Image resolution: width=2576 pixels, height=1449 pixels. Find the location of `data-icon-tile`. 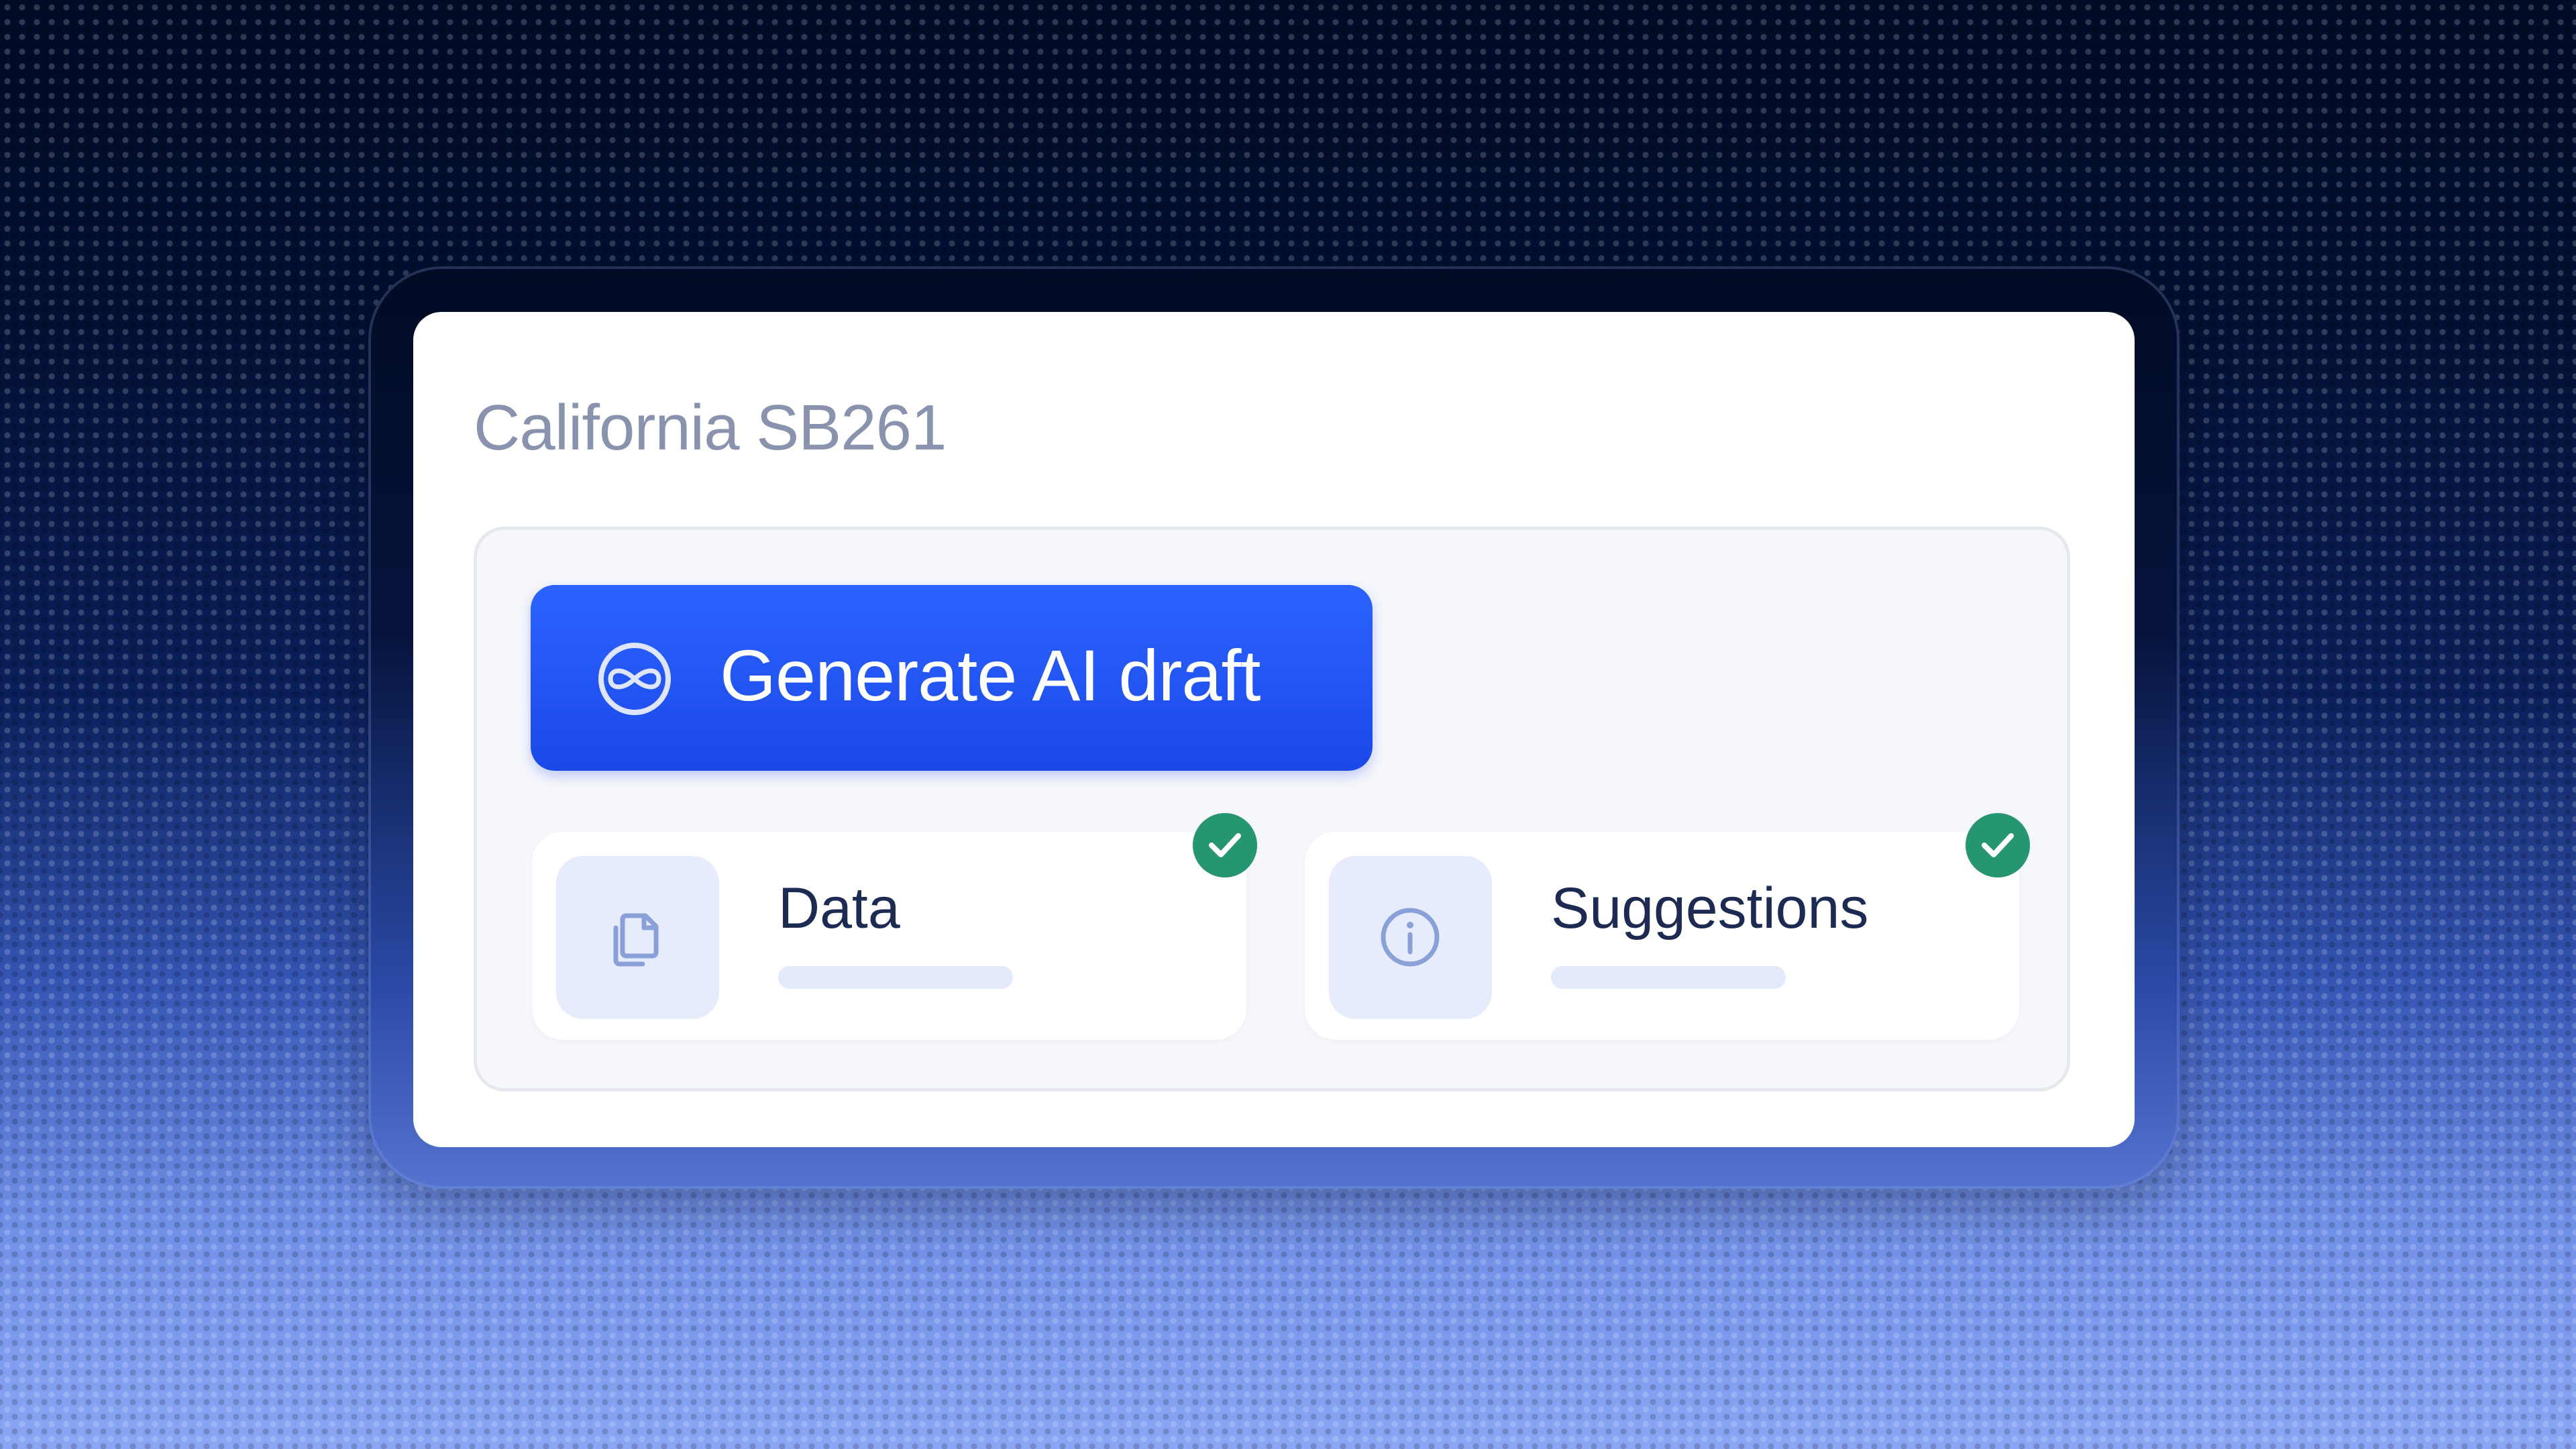

data-icon-tile is located at coordinates (637, 937).